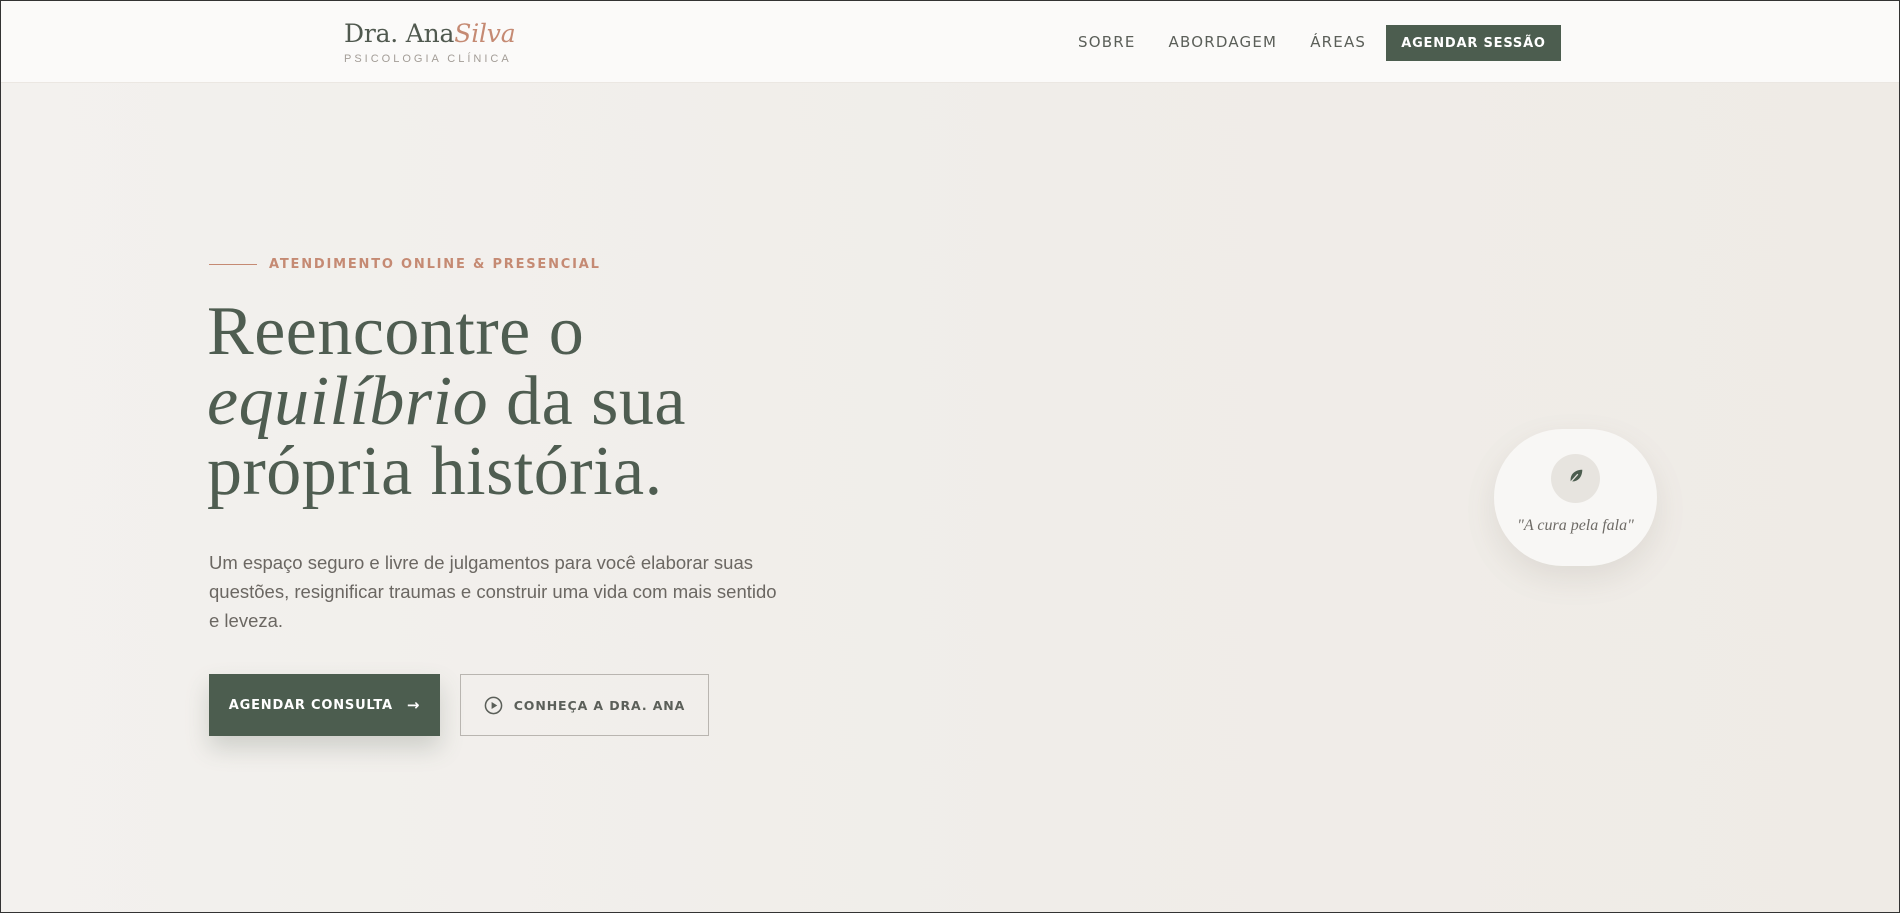  What do you see at coordinates (1223, 42) in the screenshot?
I see `nav-link-abordagem: ABORDAGEM` at bounding box center [1223, 42].